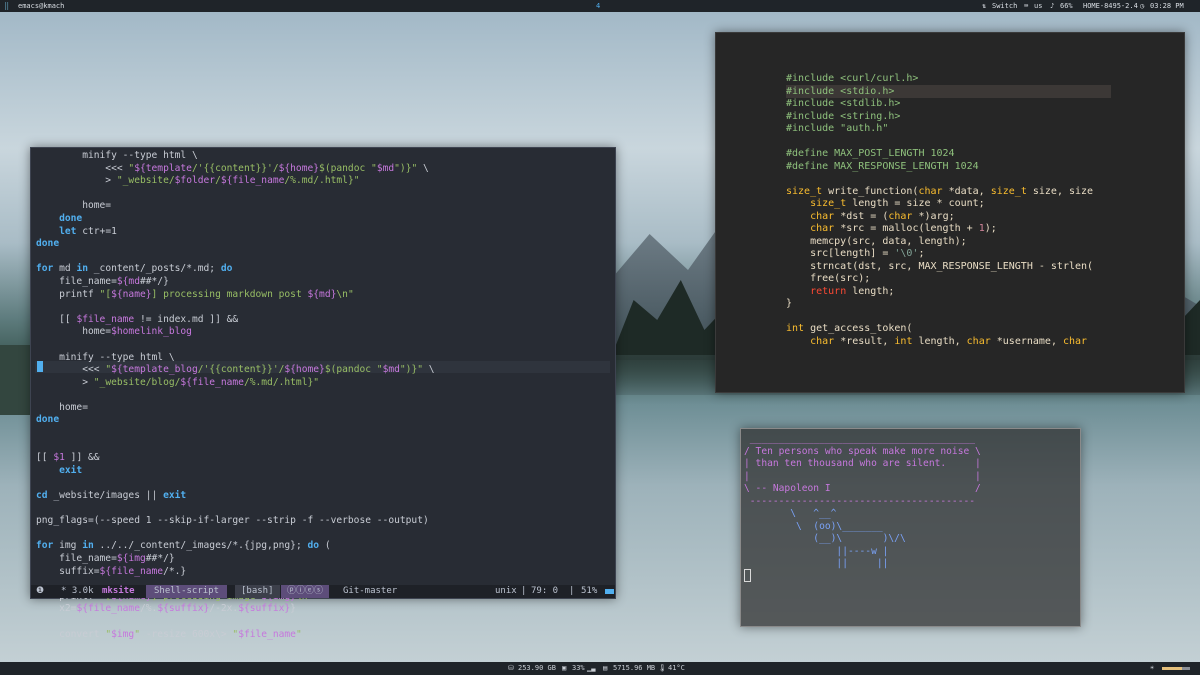 This screenshot has height=675, width=1200. What do you see at coordinates (939, 154) in the screenshot?
I see `code-line: #define MAX_POST_LENGTH 1024` at bounding box center [939, 154].